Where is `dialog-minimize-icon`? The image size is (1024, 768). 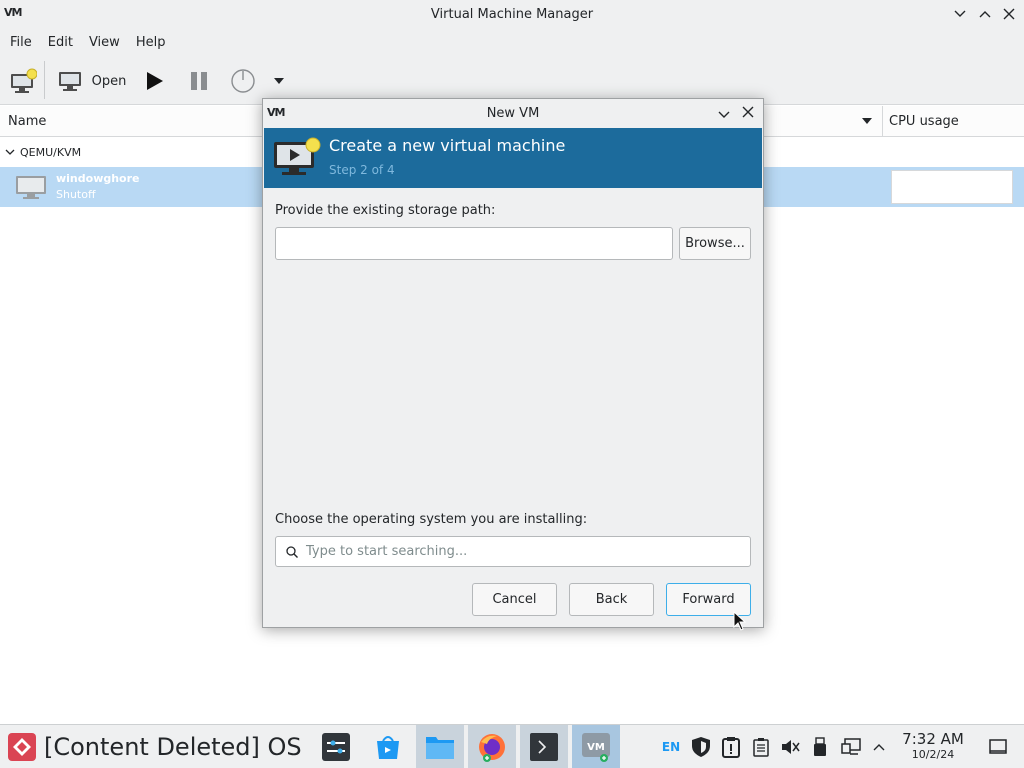
dialog-minimize-icon is located at coordinates (724, 115).